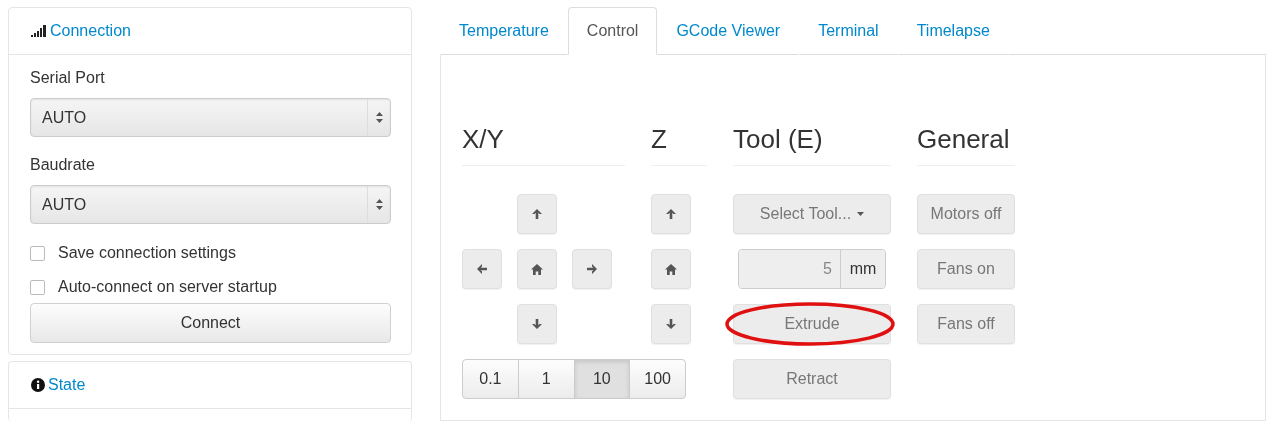 This screenshot has height=428, width=1274. I want to click on field-label: Baudrate, so click(63, 165).